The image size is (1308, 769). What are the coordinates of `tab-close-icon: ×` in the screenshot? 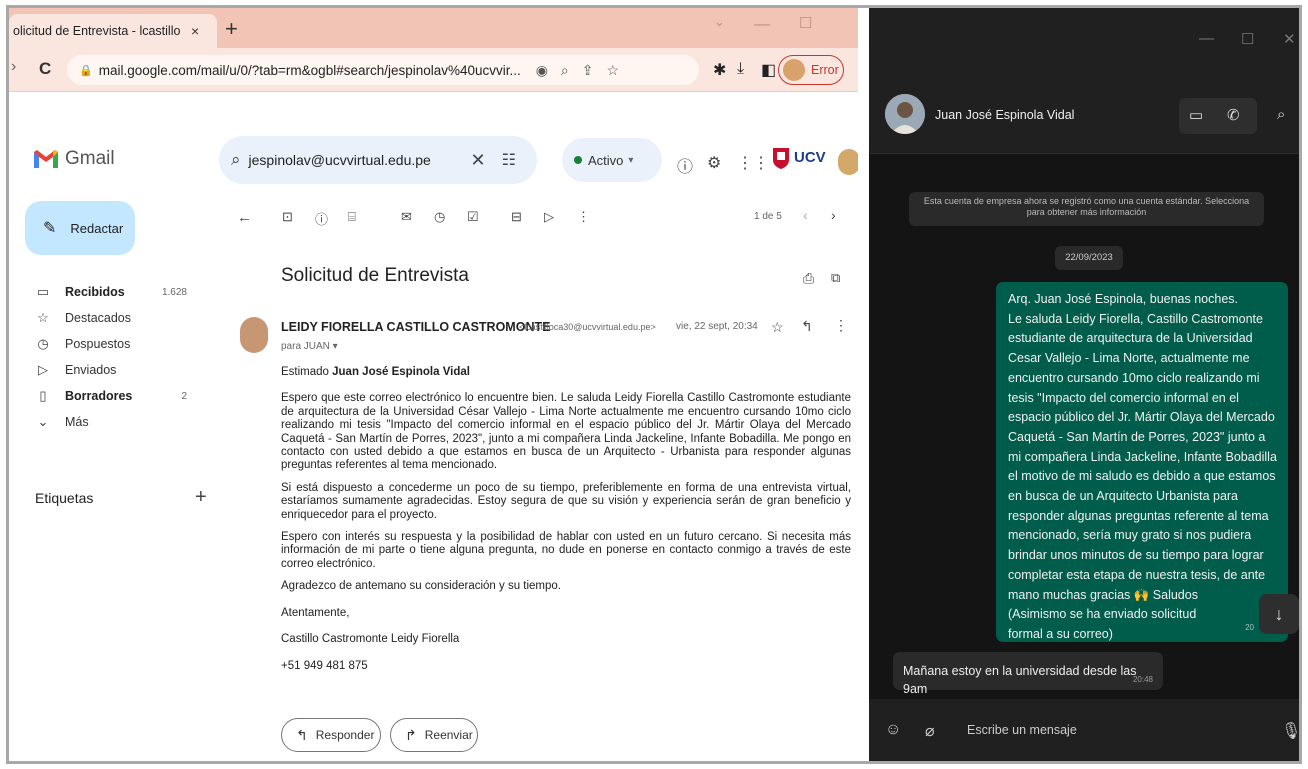 It's located at (195, 31).